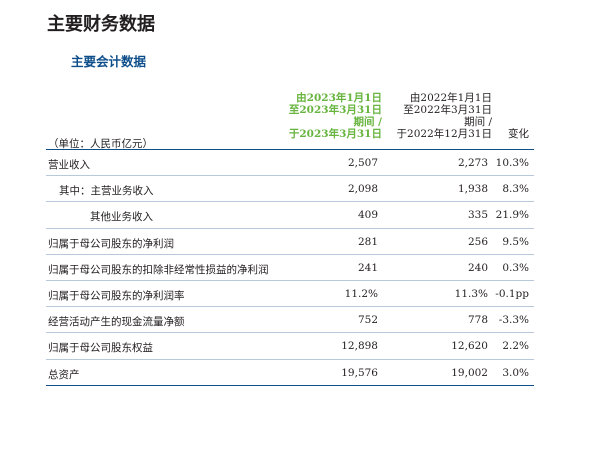 The width and height of the screenshot is (600, 452). Describe the element at coordinates (64, 374) in the screenshot. I see `row-label: 总资产` at that location.